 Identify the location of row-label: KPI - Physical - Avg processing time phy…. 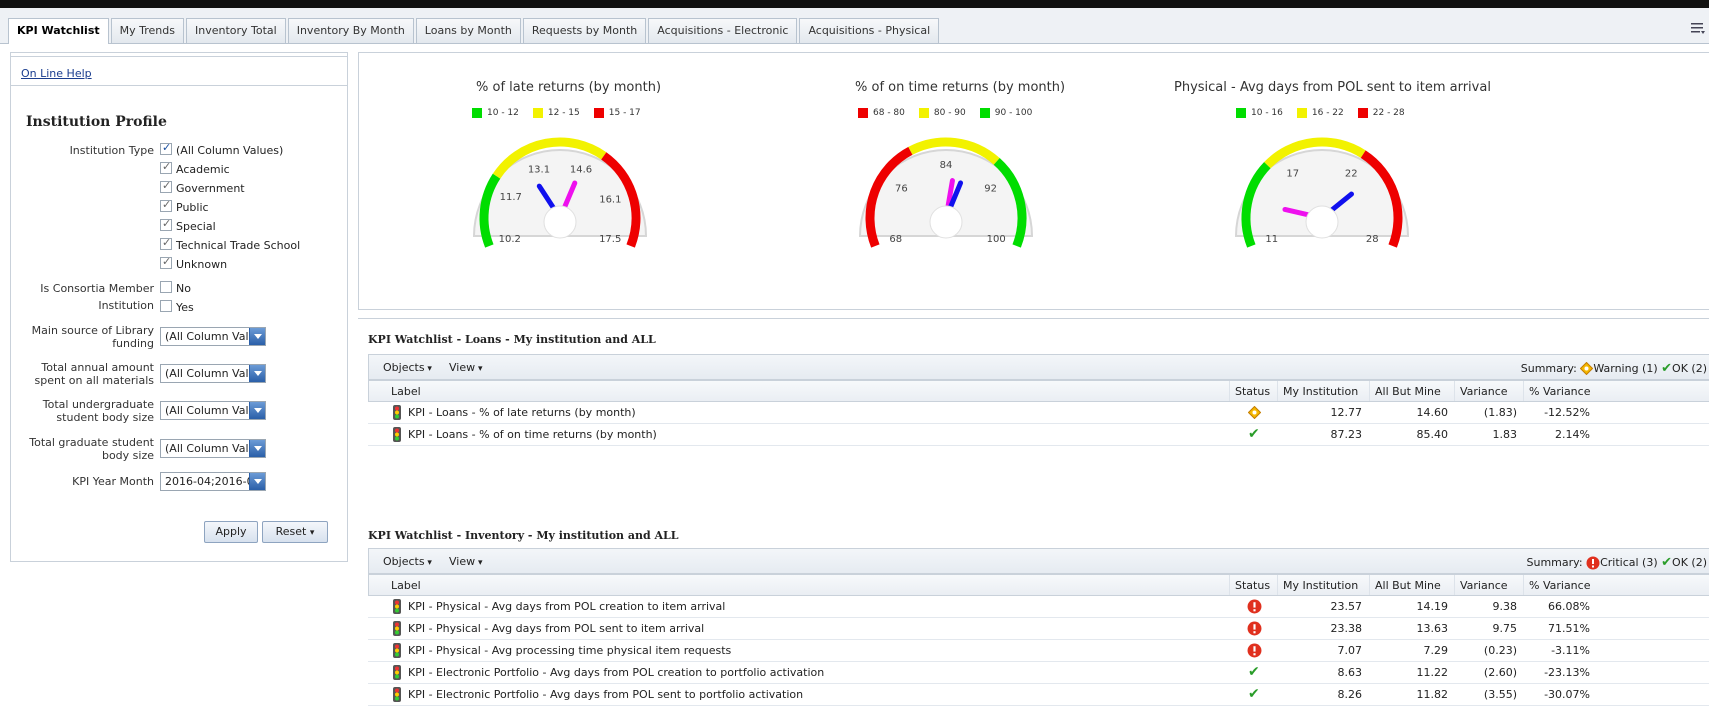
(569, 650).